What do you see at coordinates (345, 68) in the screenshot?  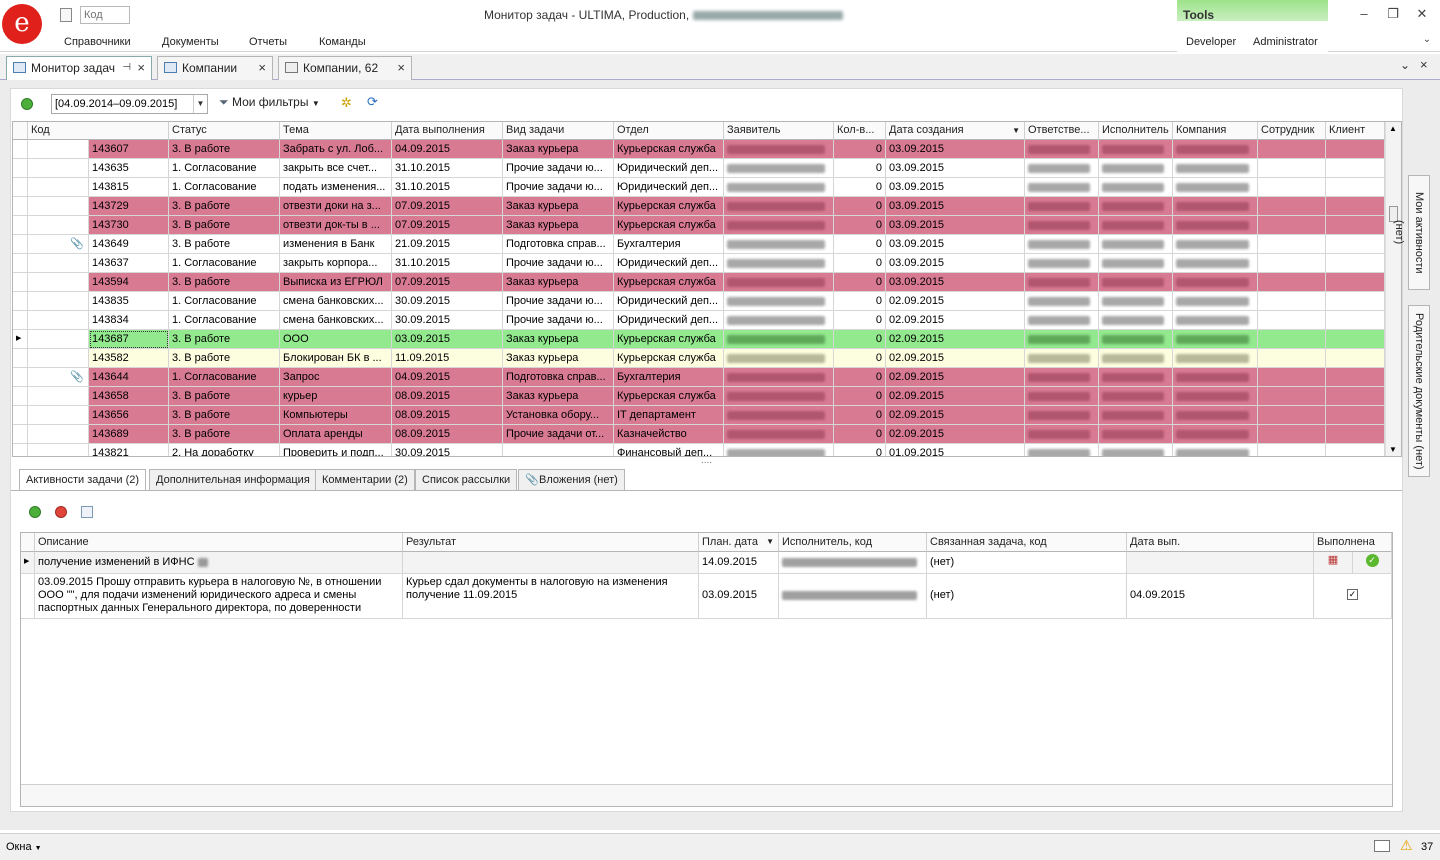 I see `tab-companies-62: Компании, 62 ×` at bounding box center [345, 68].